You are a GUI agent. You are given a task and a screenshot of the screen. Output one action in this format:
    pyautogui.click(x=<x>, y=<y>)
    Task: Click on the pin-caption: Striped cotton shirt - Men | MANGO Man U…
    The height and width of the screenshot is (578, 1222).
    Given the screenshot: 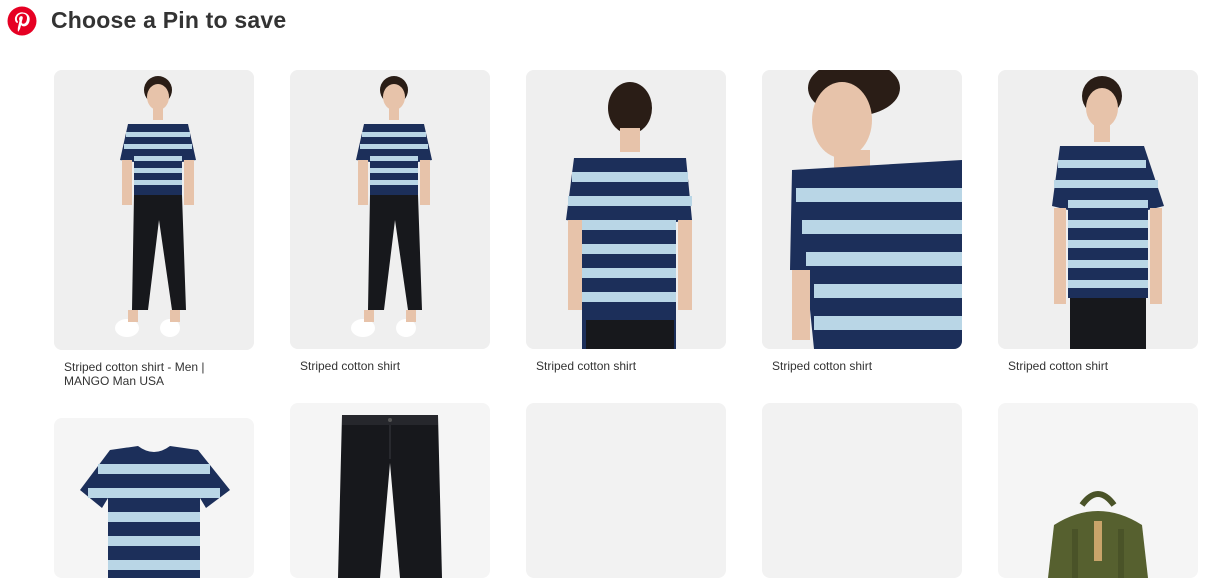 What is the action you would take?
    pyautogui.click(x=134, y=374)
    